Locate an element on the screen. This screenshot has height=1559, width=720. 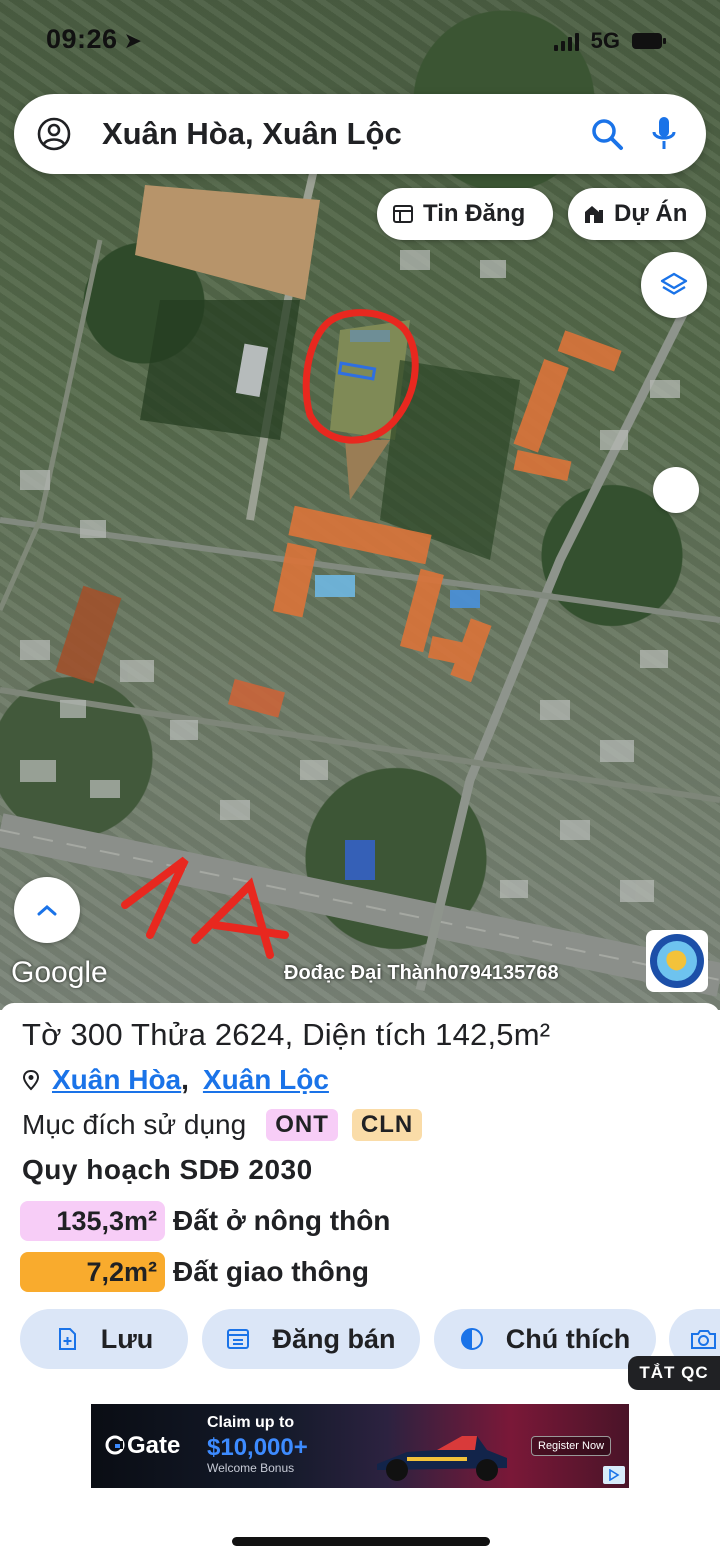
network-label: 5G is located at coordinates (605, 40).